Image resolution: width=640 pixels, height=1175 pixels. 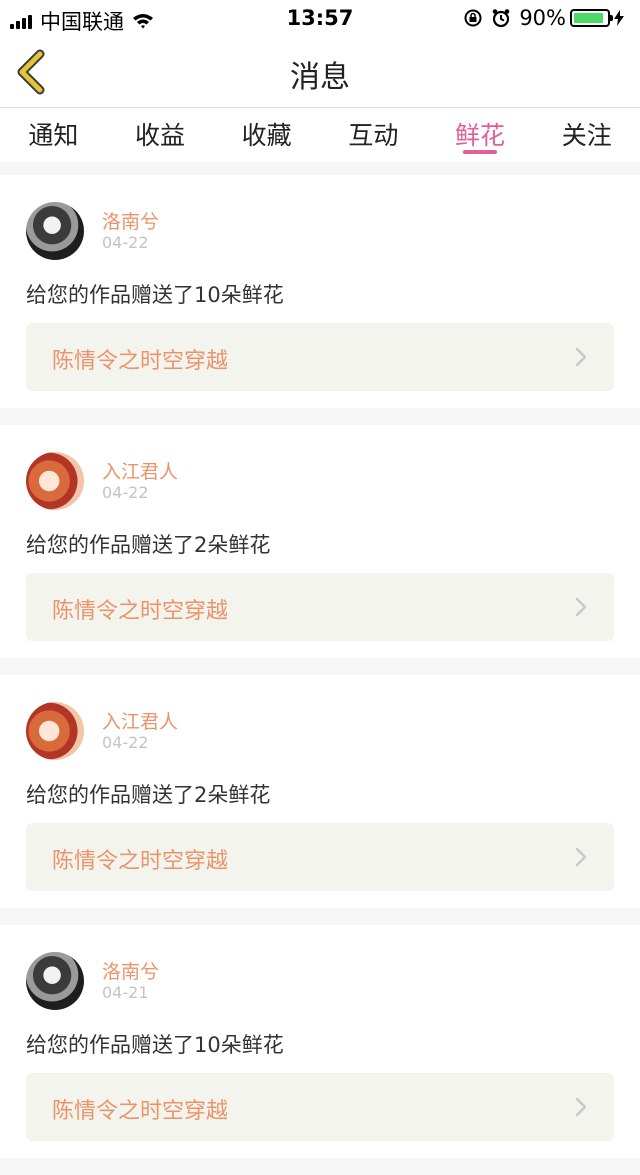 I want to click on tab-notifications: 通知, so click(x=53, y=135).